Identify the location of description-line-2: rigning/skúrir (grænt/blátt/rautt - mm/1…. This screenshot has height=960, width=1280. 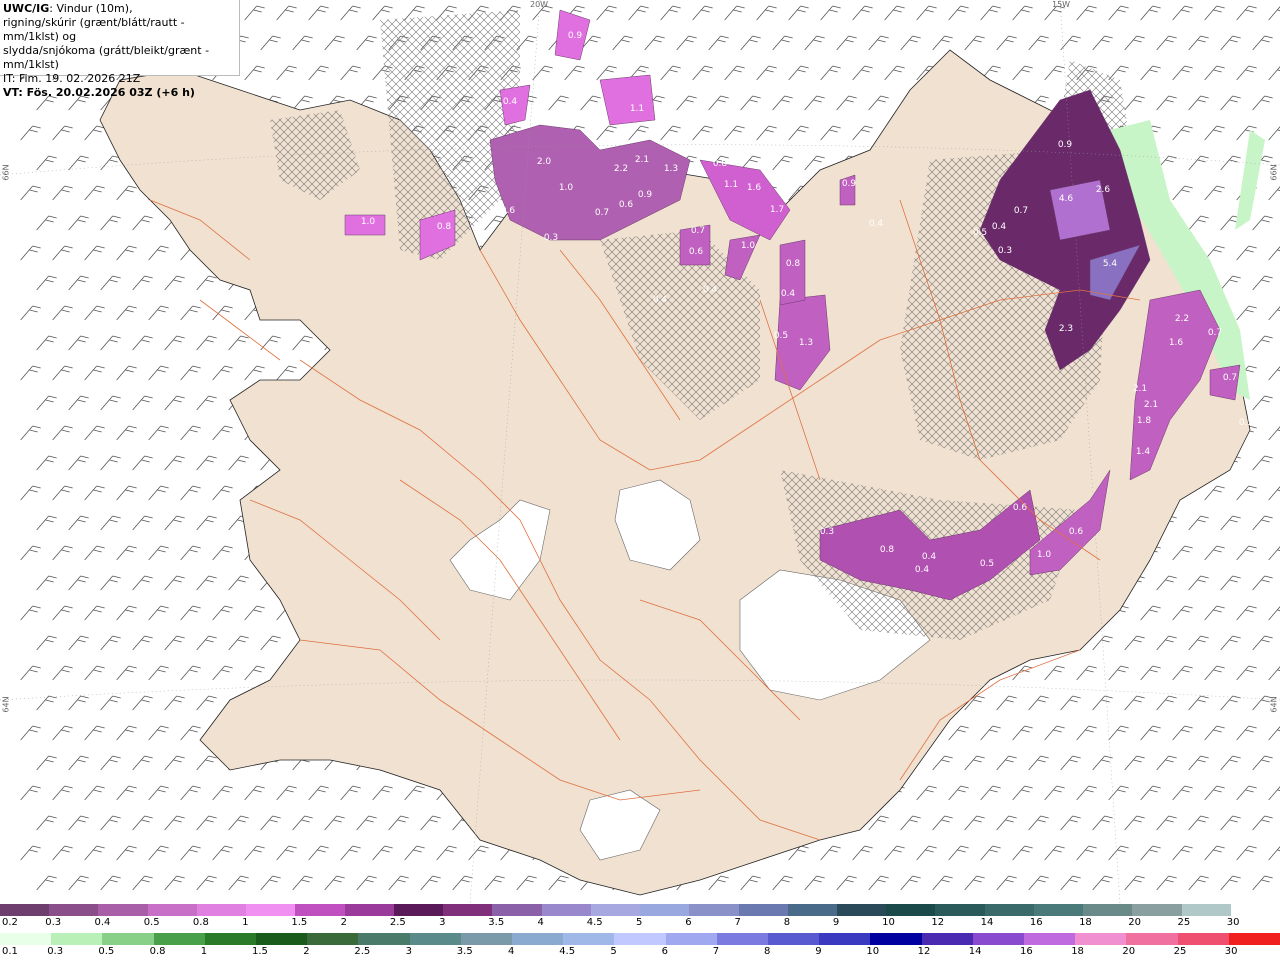
(94, 29).